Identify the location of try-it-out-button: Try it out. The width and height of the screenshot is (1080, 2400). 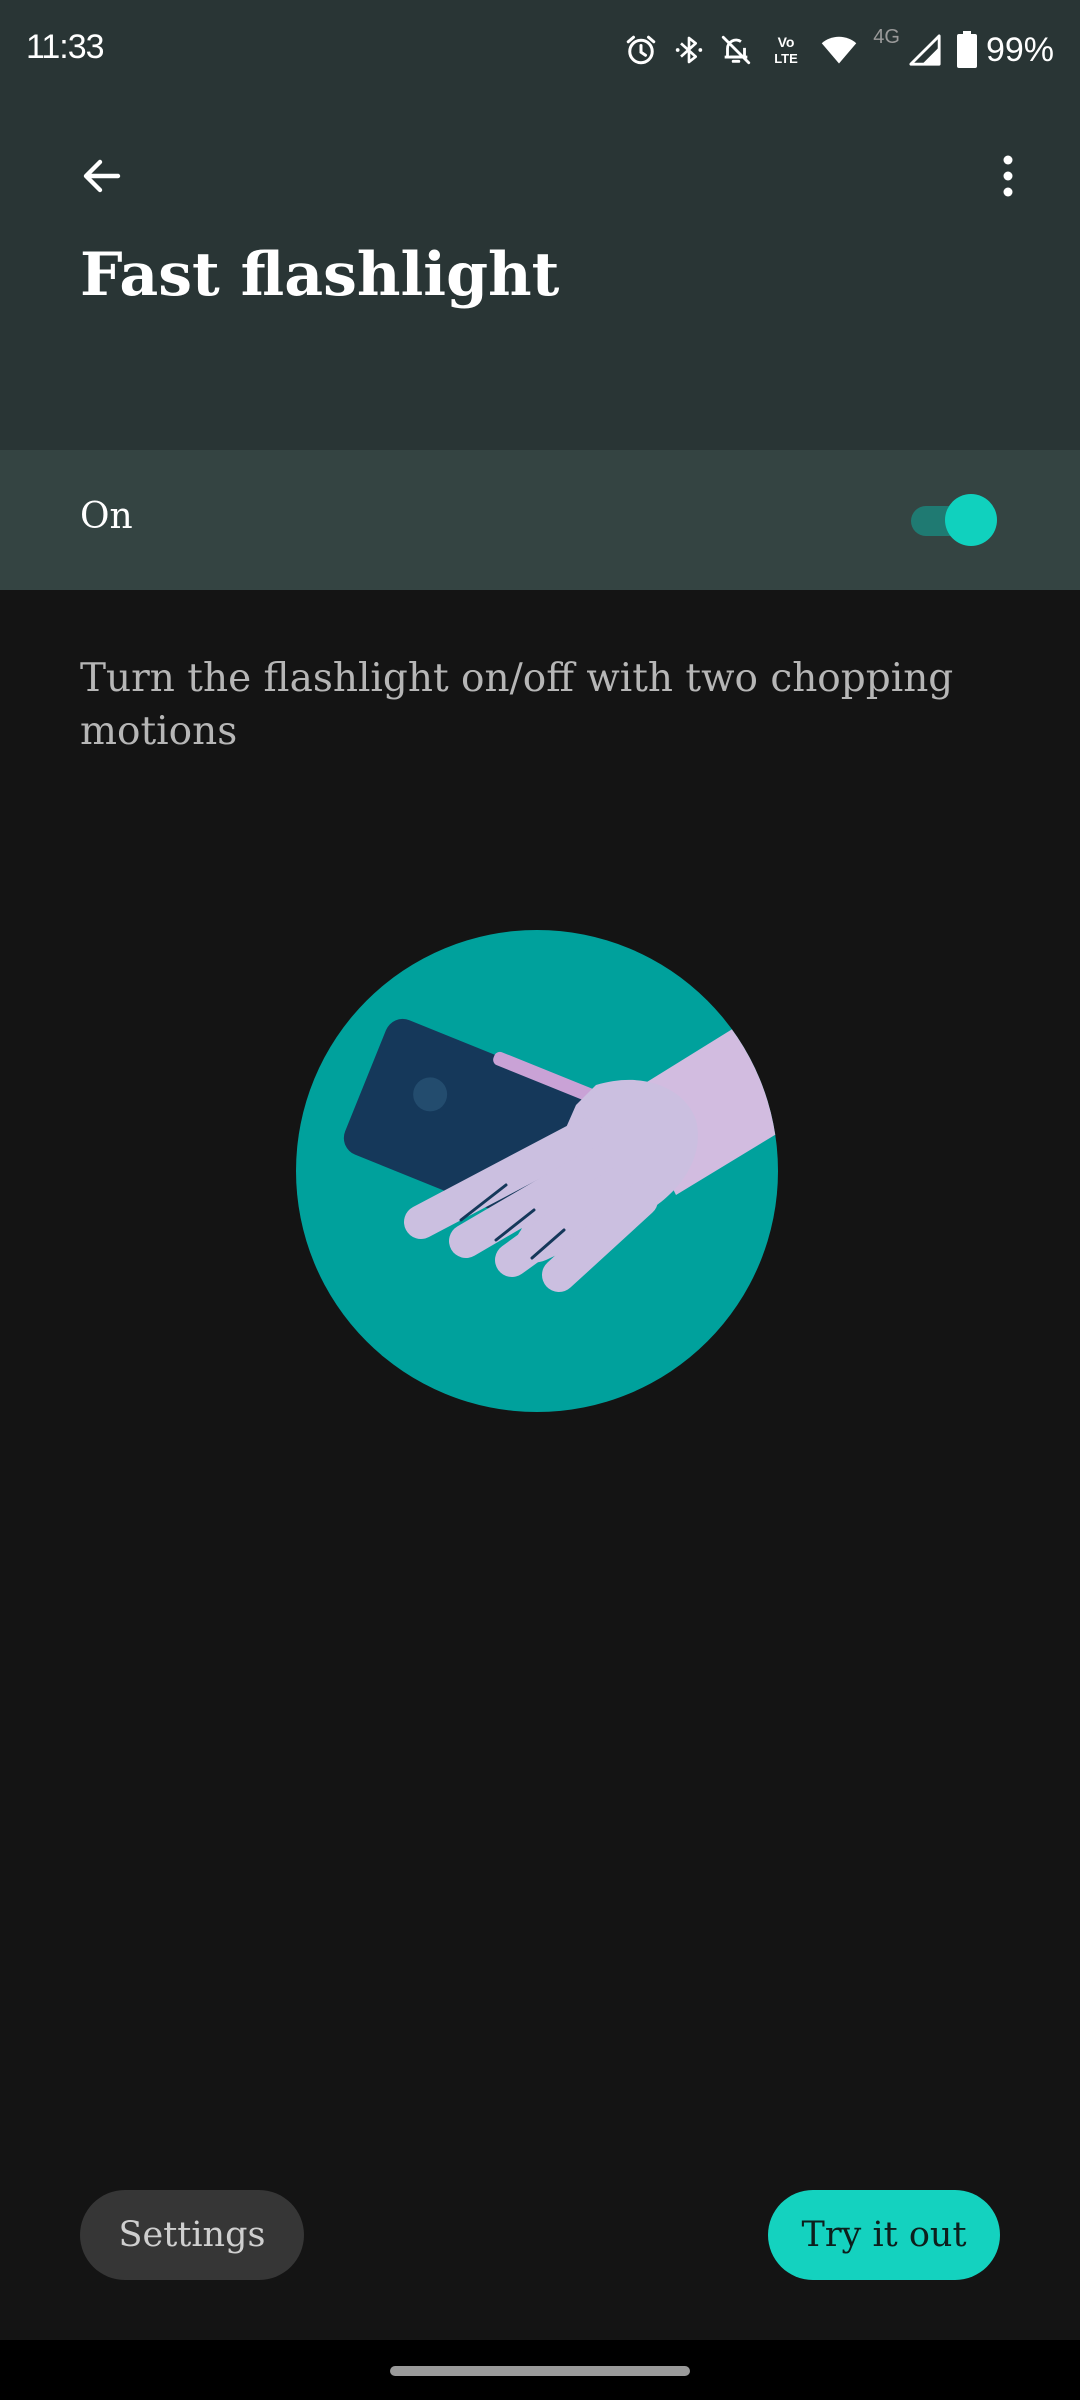
(884, 2235).